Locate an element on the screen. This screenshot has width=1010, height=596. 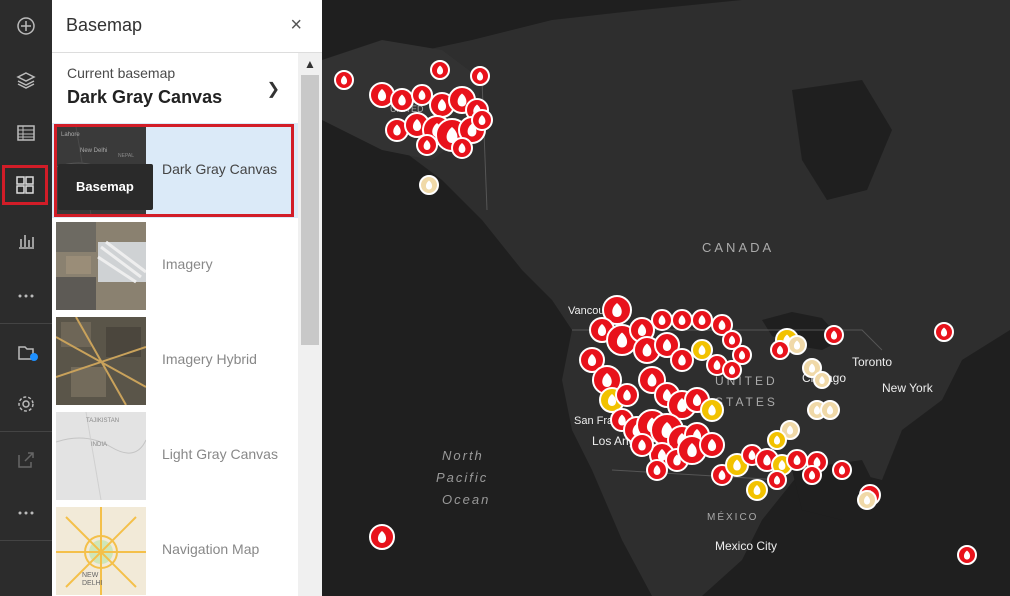
basemap-thumbnail: TAJIKISTAN INDIA is located at coordinates (101, 456).